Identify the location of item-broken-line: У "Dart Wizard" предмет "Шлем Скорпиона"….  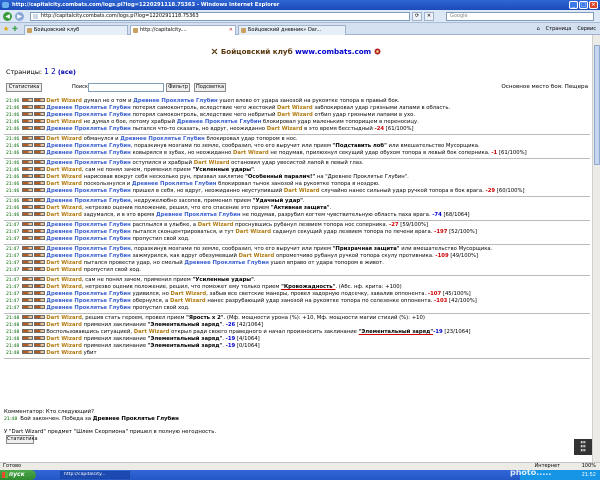
(110, 432).